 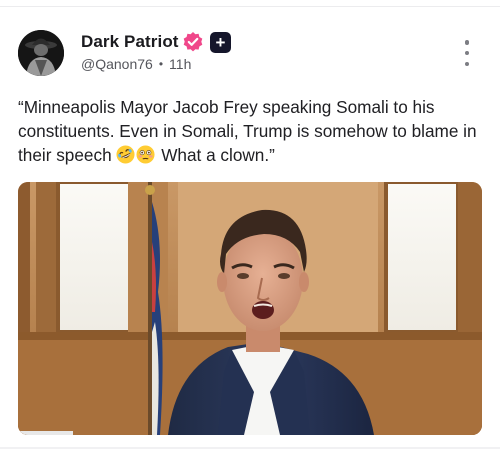 What do you see at coordinates (125, 154) in the screenshot?
I see `rolling-on-floor-laughing-emoji` at bounding box center [125, 154].